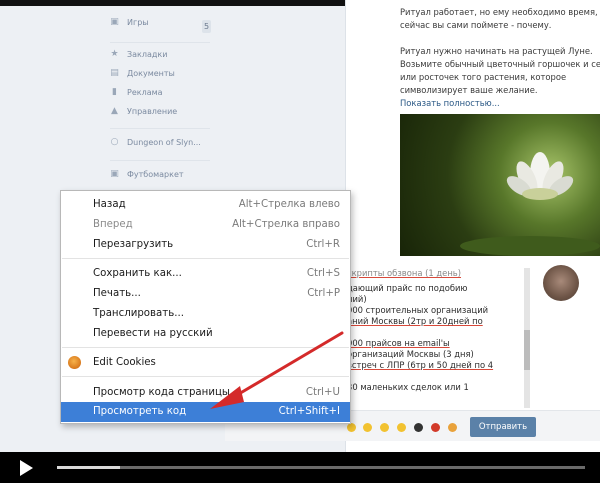 This screenshot has width=600, height=483. What do you see at coordinates (530, 246) in the screenshot?
I see `lily-pad-image` at bounding box center [530, 246].